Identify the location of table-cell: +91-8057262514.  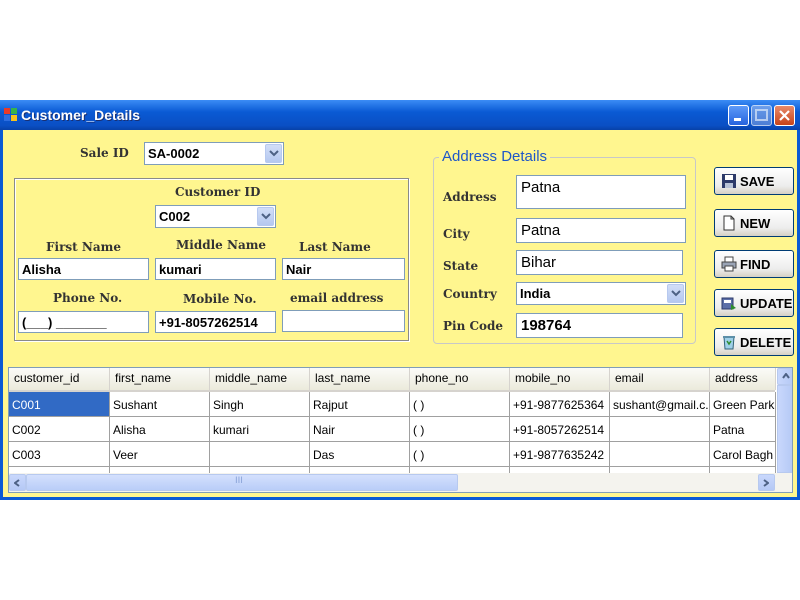
(560, 429).